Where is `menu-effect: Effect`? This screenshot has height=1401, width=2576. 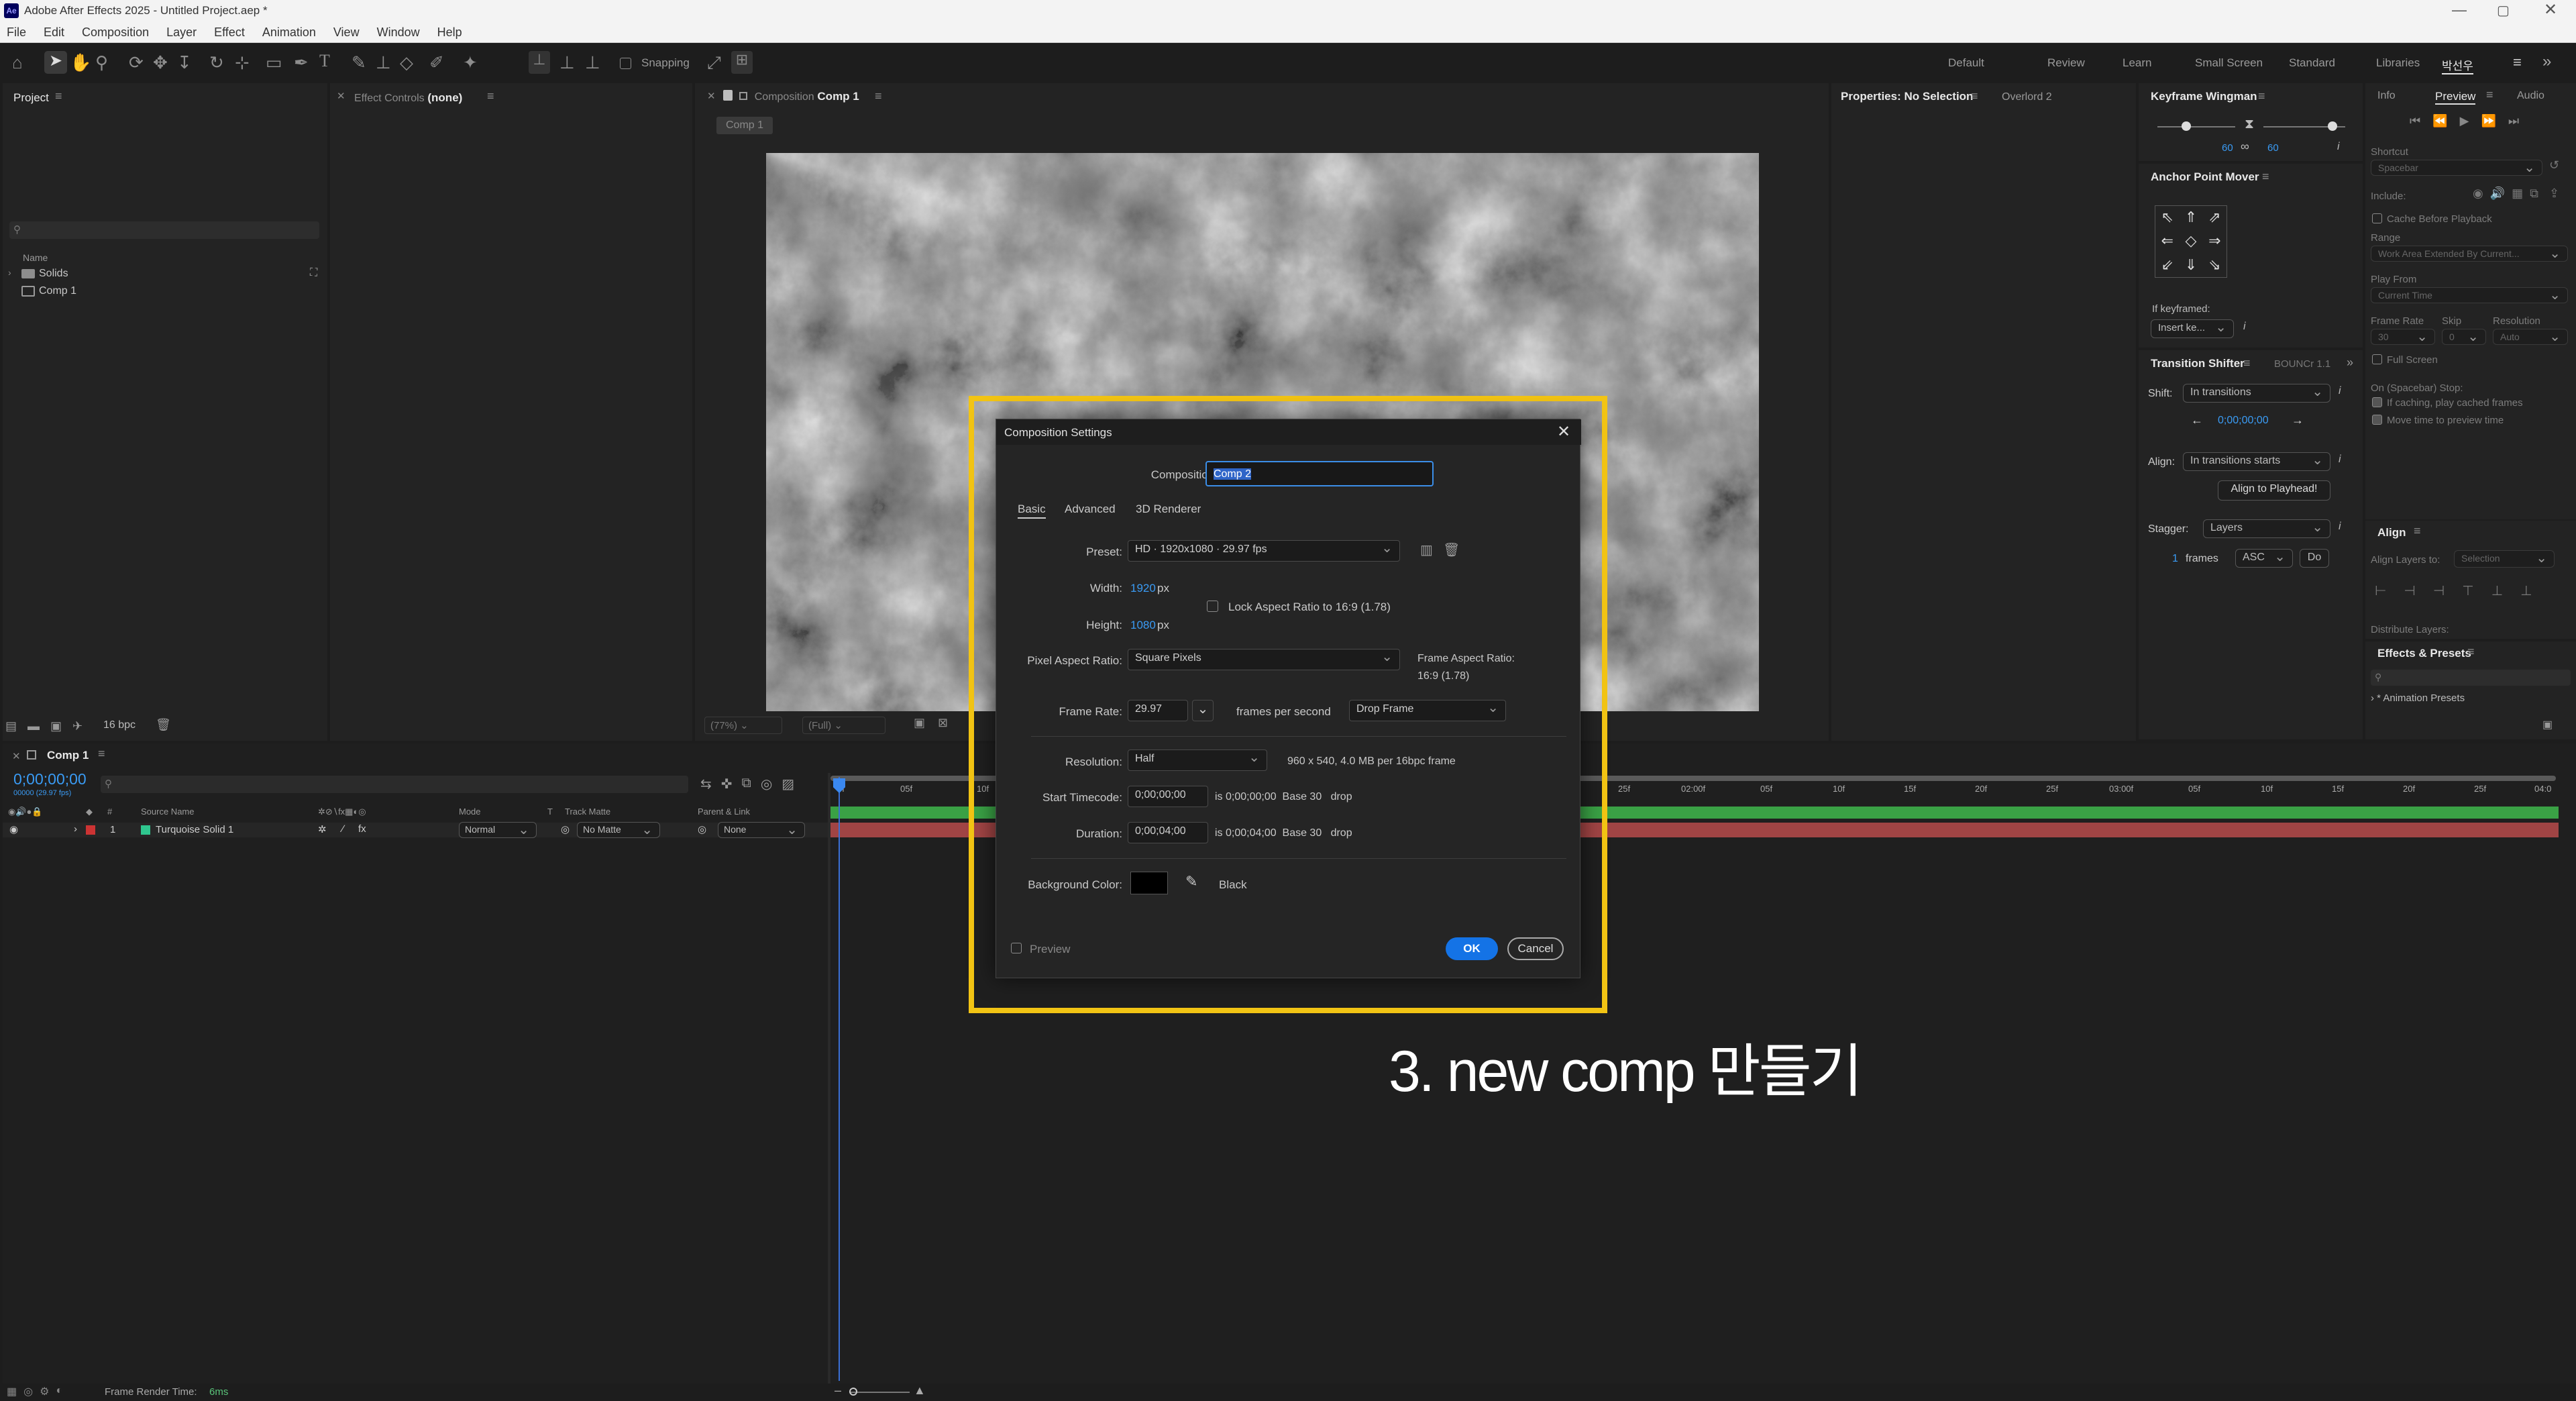 menu-effect: Effect is located at coordinates (229, 32).